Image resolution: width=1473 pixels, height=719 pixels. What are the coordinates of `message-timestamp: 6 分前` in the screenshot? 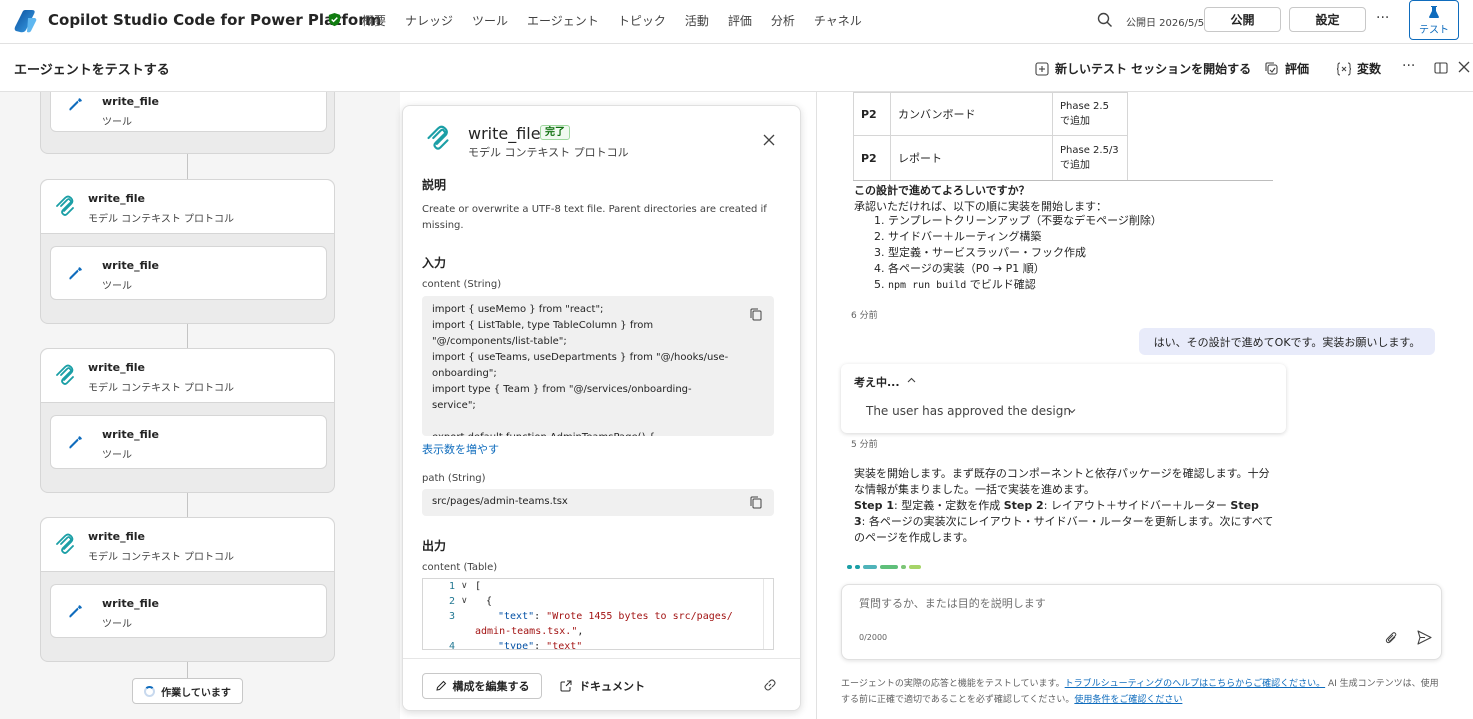 It's located at (864, 316).